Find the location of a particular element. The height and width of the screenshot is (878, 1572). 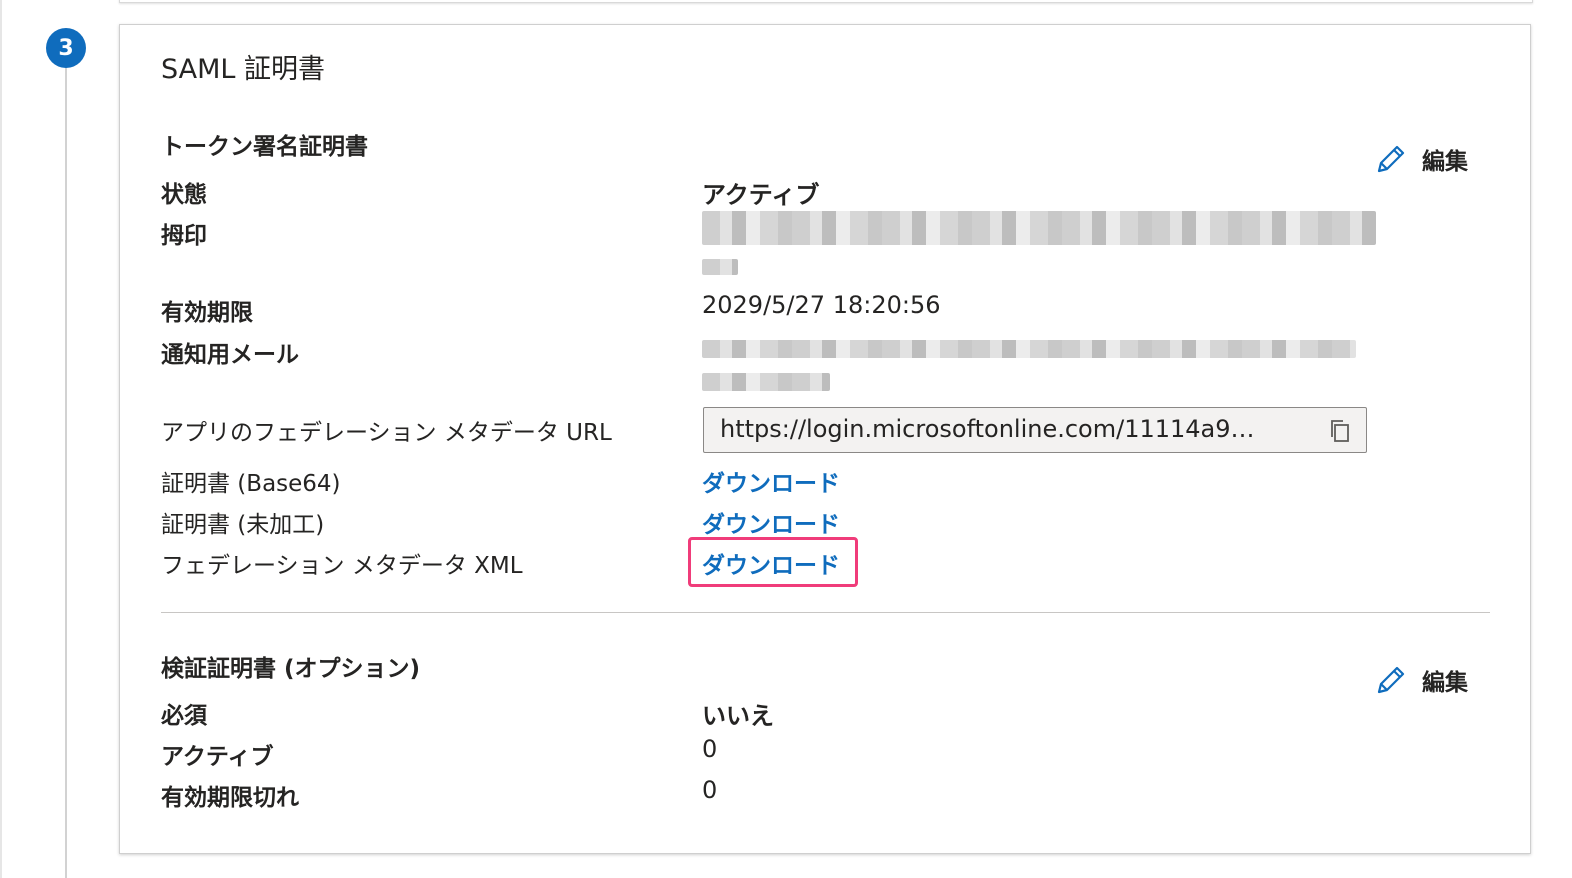

expired-value: 0 is located at coordinates (710, 790).